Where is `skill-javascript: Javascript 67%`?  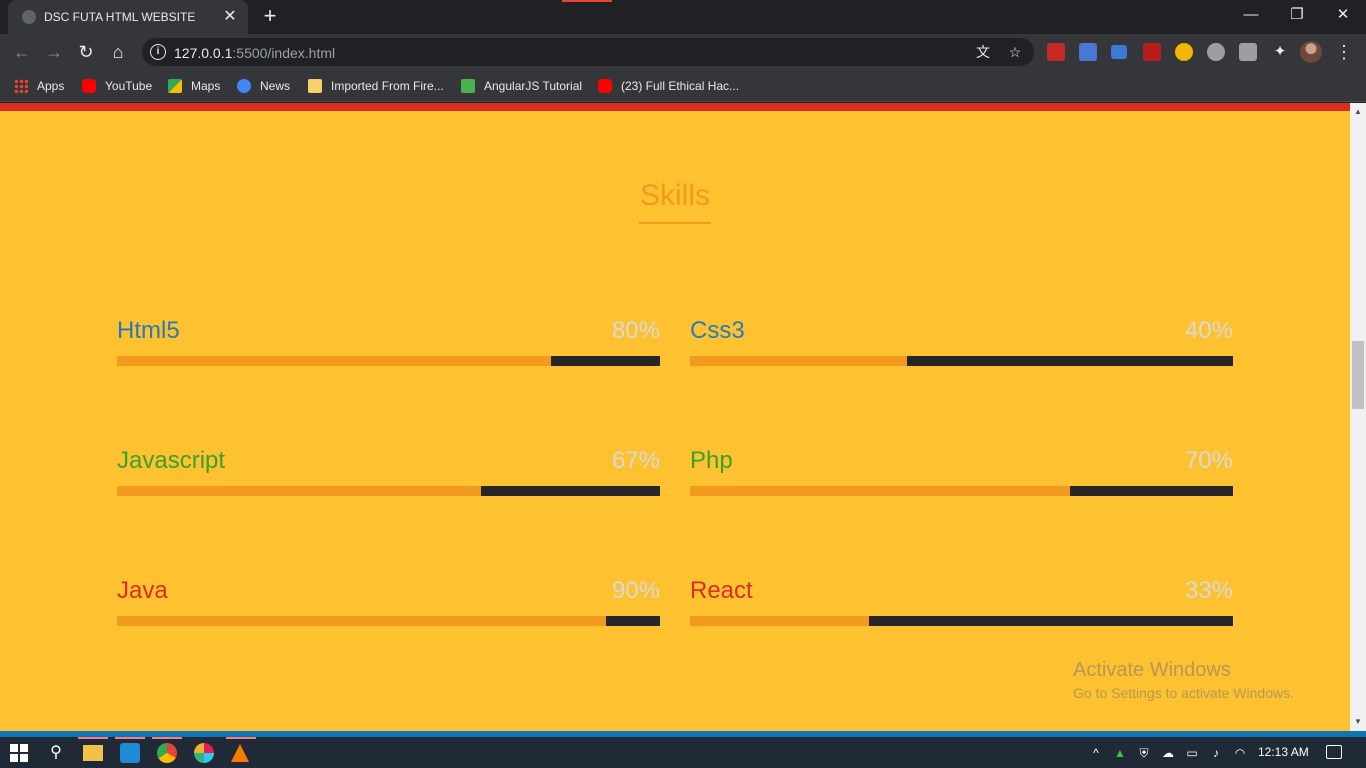 skill-javascript: Javascript 67% is located at coordinates (388, 477).